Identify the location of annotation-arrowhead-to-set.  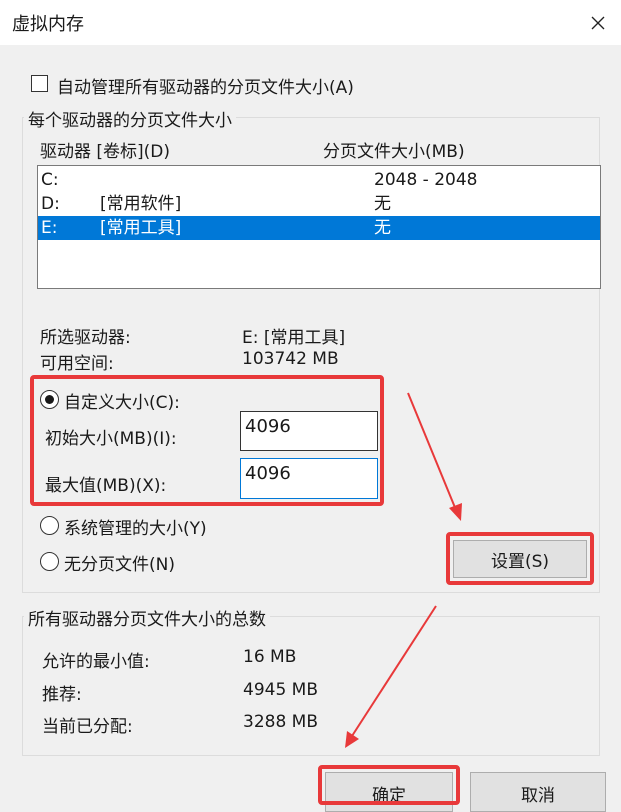
(455, 512).